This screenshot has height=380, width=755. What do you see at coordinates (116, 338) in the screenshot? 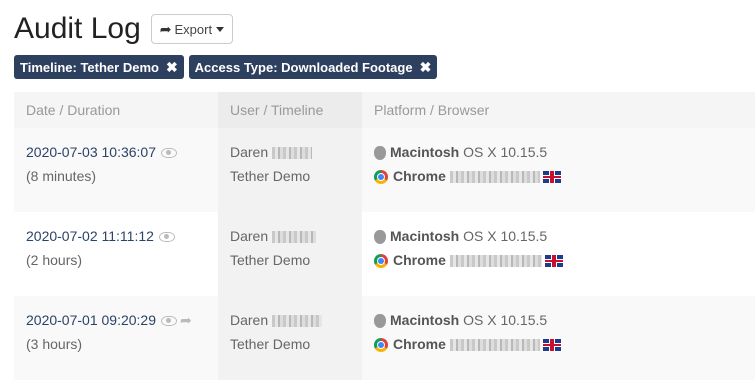
I see `date-cell: 2020-07-01 09:20:29 ➦ (3 hours)` at bounding box center [116, 338].